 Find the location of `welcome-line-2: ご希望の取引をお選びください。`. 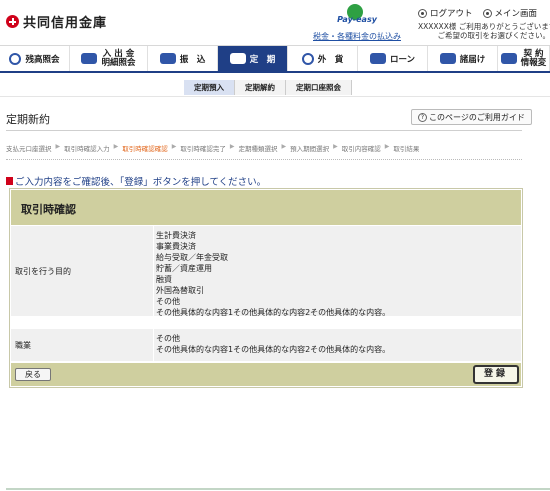

welcome-line-2: ご希望の取引をお選びください。 is located at coordinates (493, 35).